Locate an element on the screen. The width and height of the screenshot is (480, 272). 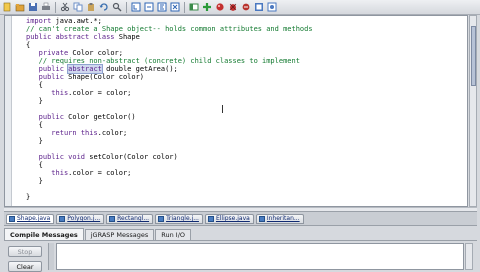
find-button is located at coordinates (117, 7).